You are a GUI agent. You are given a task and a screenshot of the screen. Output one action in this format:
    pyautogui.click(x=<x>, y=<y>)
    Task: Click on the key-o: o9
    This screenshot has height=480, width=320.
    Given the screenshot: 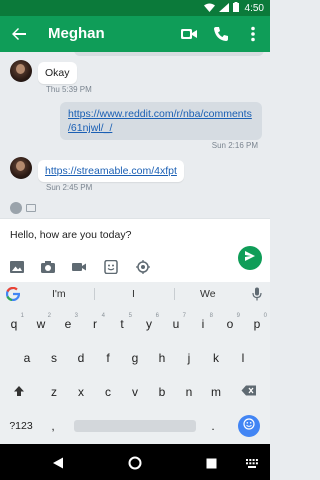 What is the action you would take?
    pyautogui.click(x=230, y=324)
    